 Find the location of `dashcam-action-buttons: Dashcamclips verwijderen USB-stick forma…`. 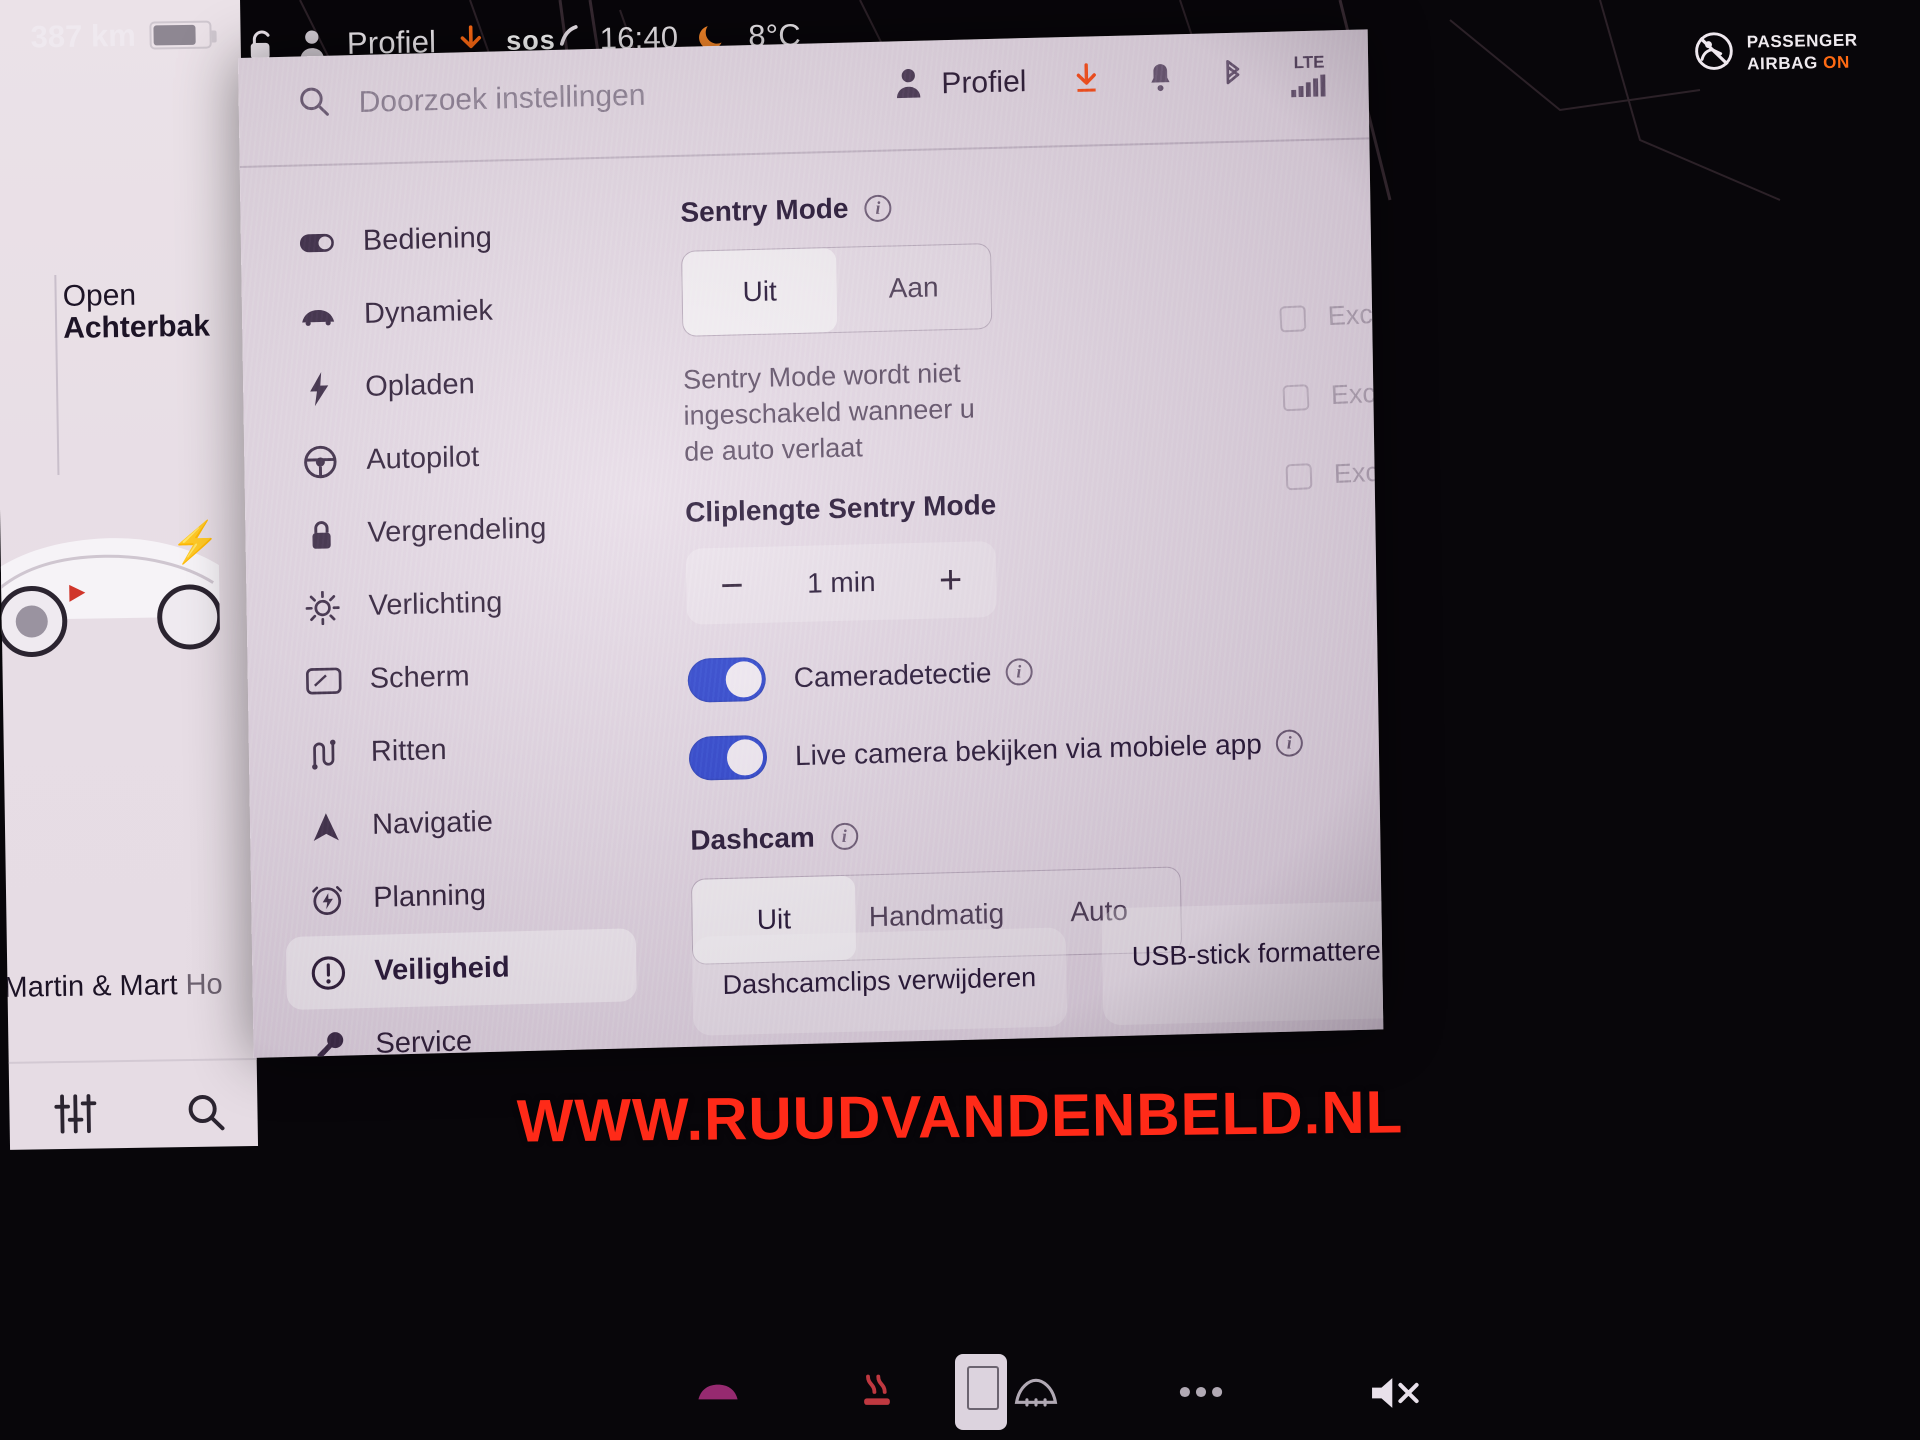

dashcam-action-buttons: Dashcamclips verwijderen USB-stick forma… is located at coordinates (1037, 968).